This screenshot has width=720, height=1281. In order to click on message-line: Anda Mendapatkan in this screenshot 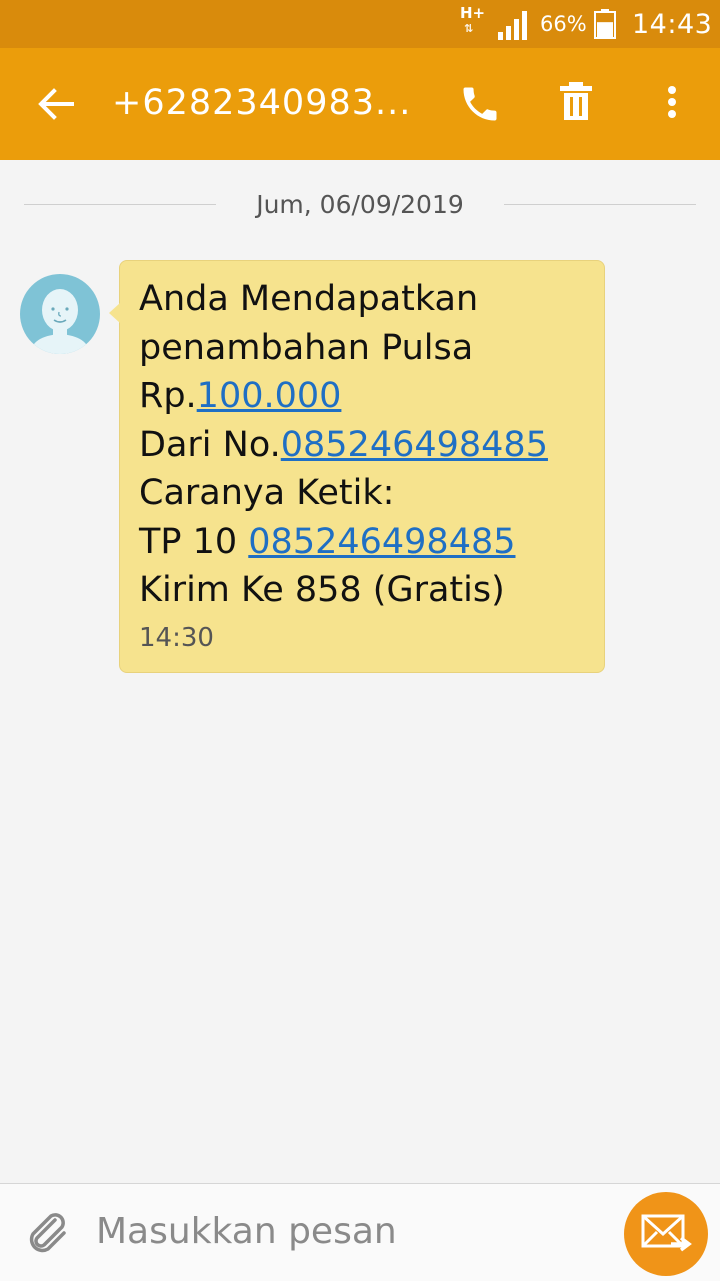, I will do `click(309, 299)`.